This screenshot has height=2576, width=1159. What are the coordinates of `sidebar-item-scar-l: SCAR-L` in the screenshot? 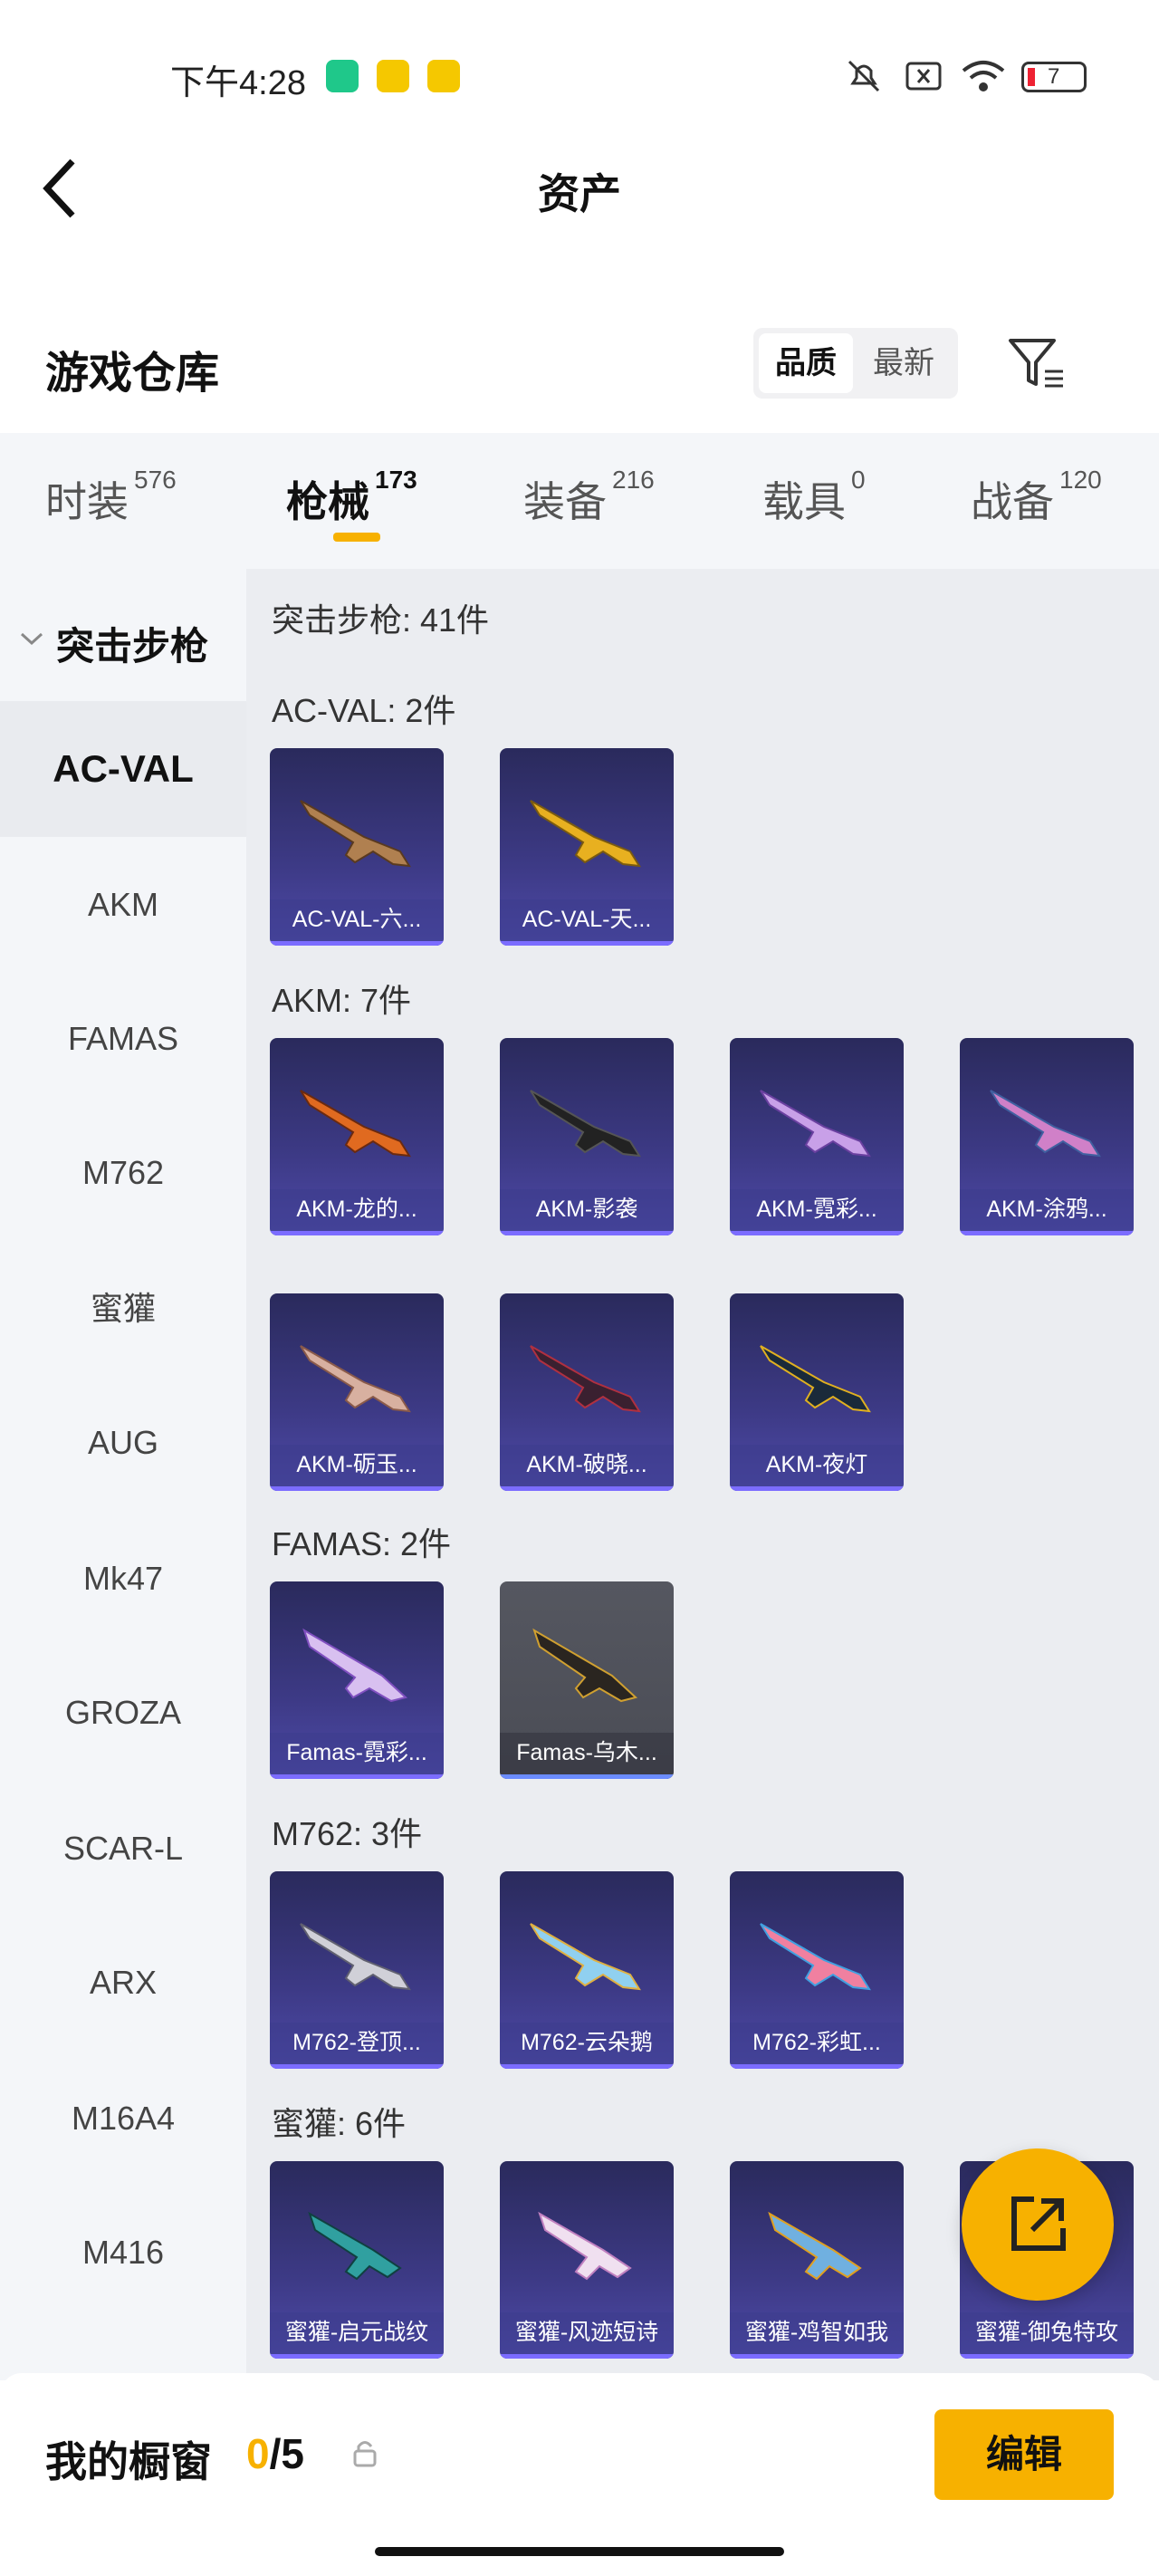 It's located at (123, 1849).